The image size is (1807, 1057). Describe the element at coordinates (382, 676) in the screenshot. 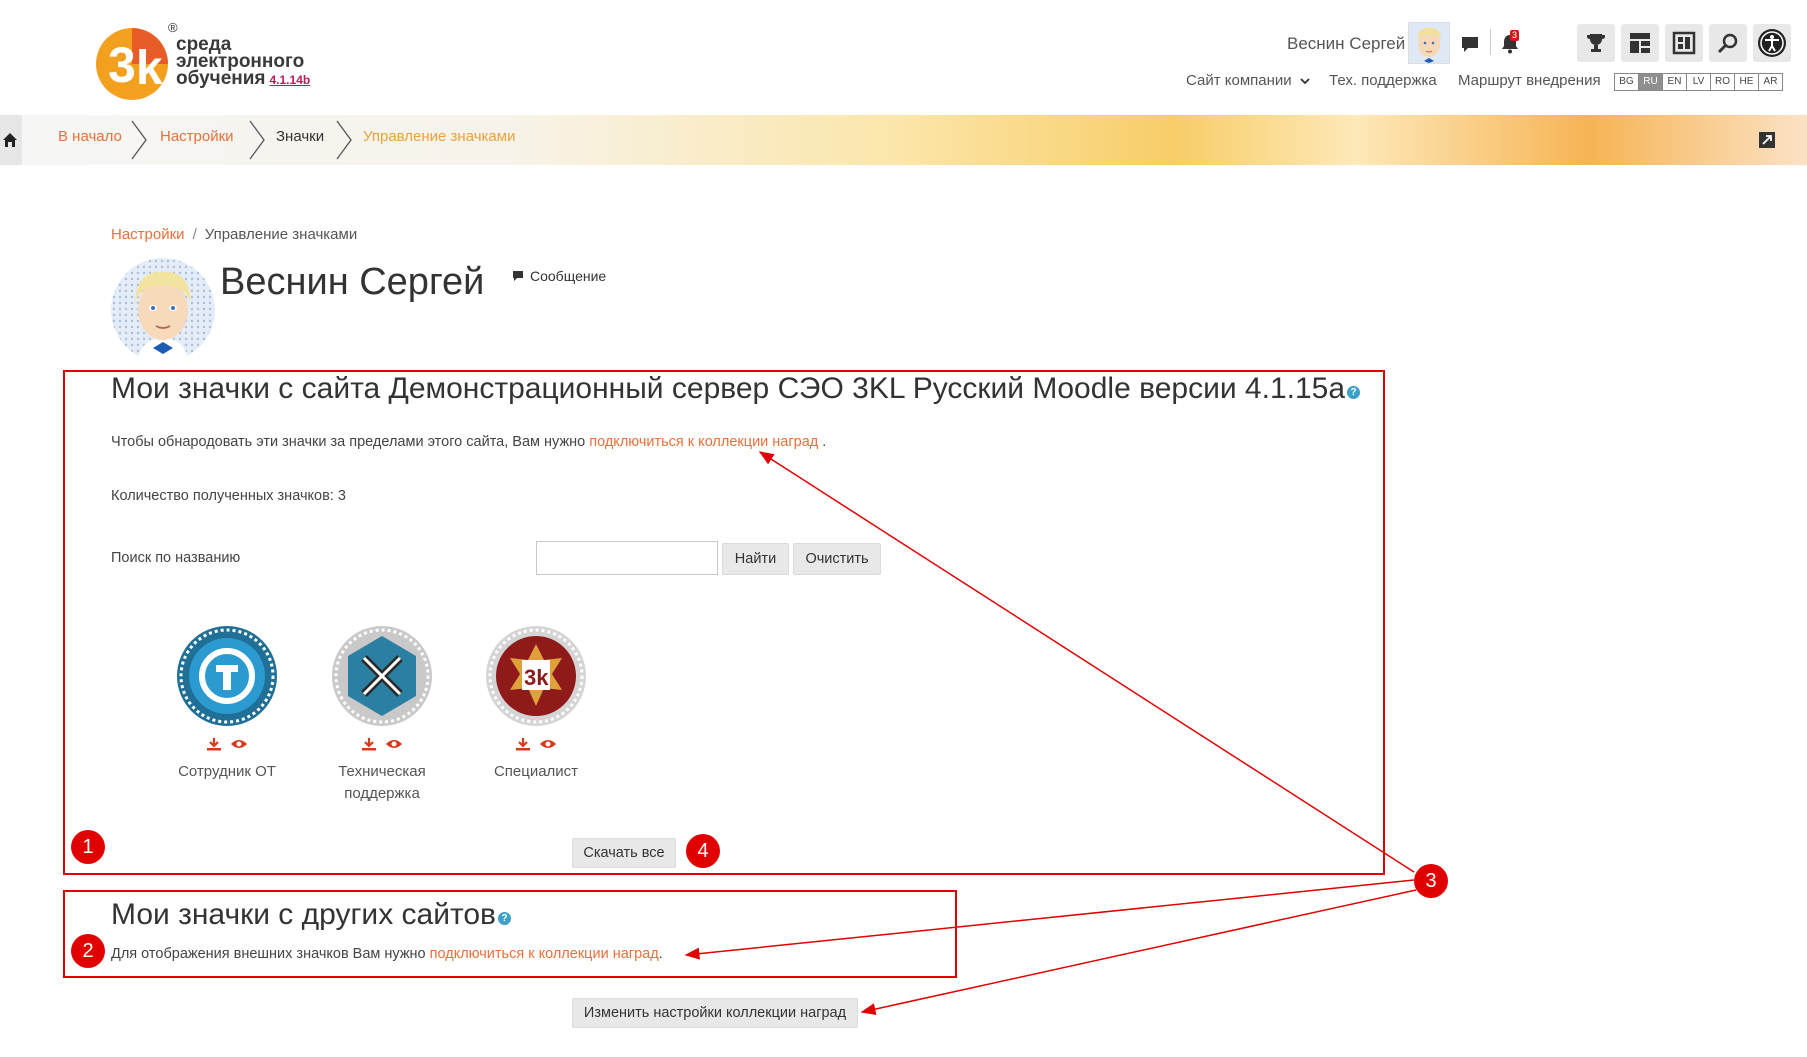

I see `badge-tech-support-icon` at that location.